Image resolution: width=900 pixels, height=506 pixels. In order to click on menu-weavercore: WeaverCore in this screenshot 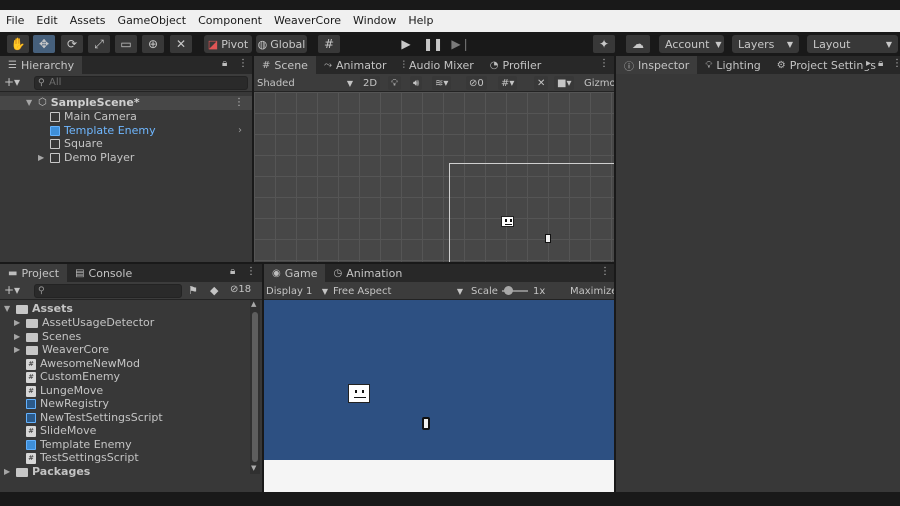, I will do `click(307, 21)`.